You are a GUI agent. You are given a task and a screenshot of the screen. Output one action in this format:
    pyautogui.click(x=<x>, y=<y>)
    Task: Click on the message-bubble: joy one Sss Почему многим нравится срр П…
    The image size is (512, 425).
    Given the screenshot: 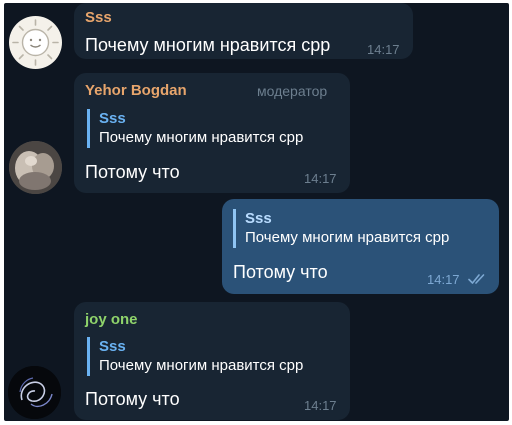 What is the action you would take?
    pyautogui.click(x=212, y=361)
    